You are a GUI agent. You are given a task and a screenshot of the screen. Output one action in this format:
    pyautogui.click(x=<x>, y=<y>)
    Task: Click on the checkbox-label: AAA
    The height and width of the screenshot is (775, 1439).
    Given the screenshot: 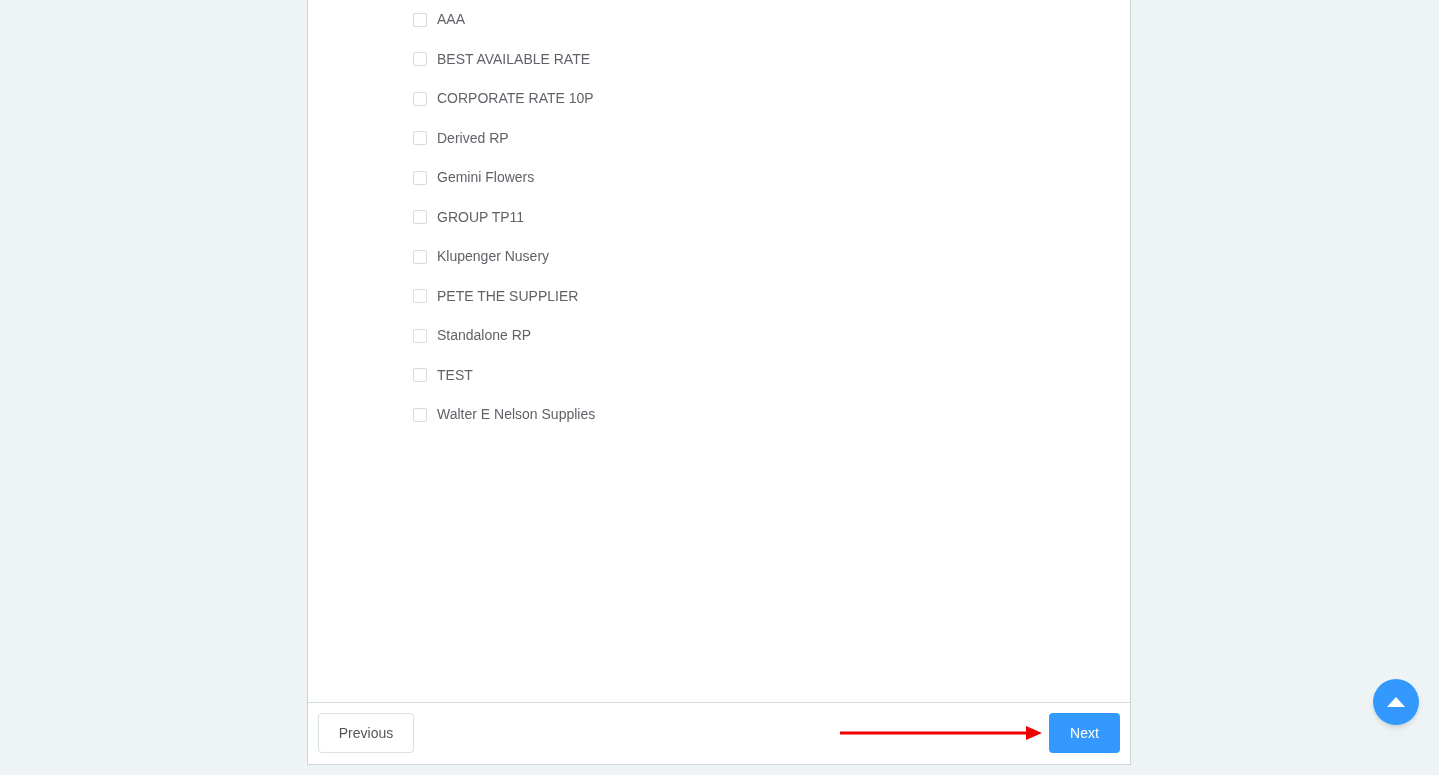 What is the action you would take?
    pyautogui.click(x=451, y=20)
    